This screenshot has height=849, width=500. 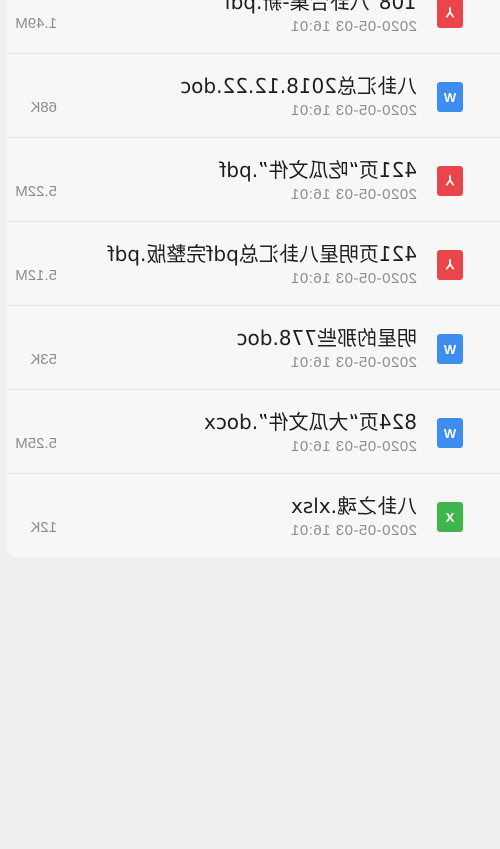 What do you see at coordinates (43, 359) in the screenshot?
I see `file-size: 53K` at bounding box center [43, 359].